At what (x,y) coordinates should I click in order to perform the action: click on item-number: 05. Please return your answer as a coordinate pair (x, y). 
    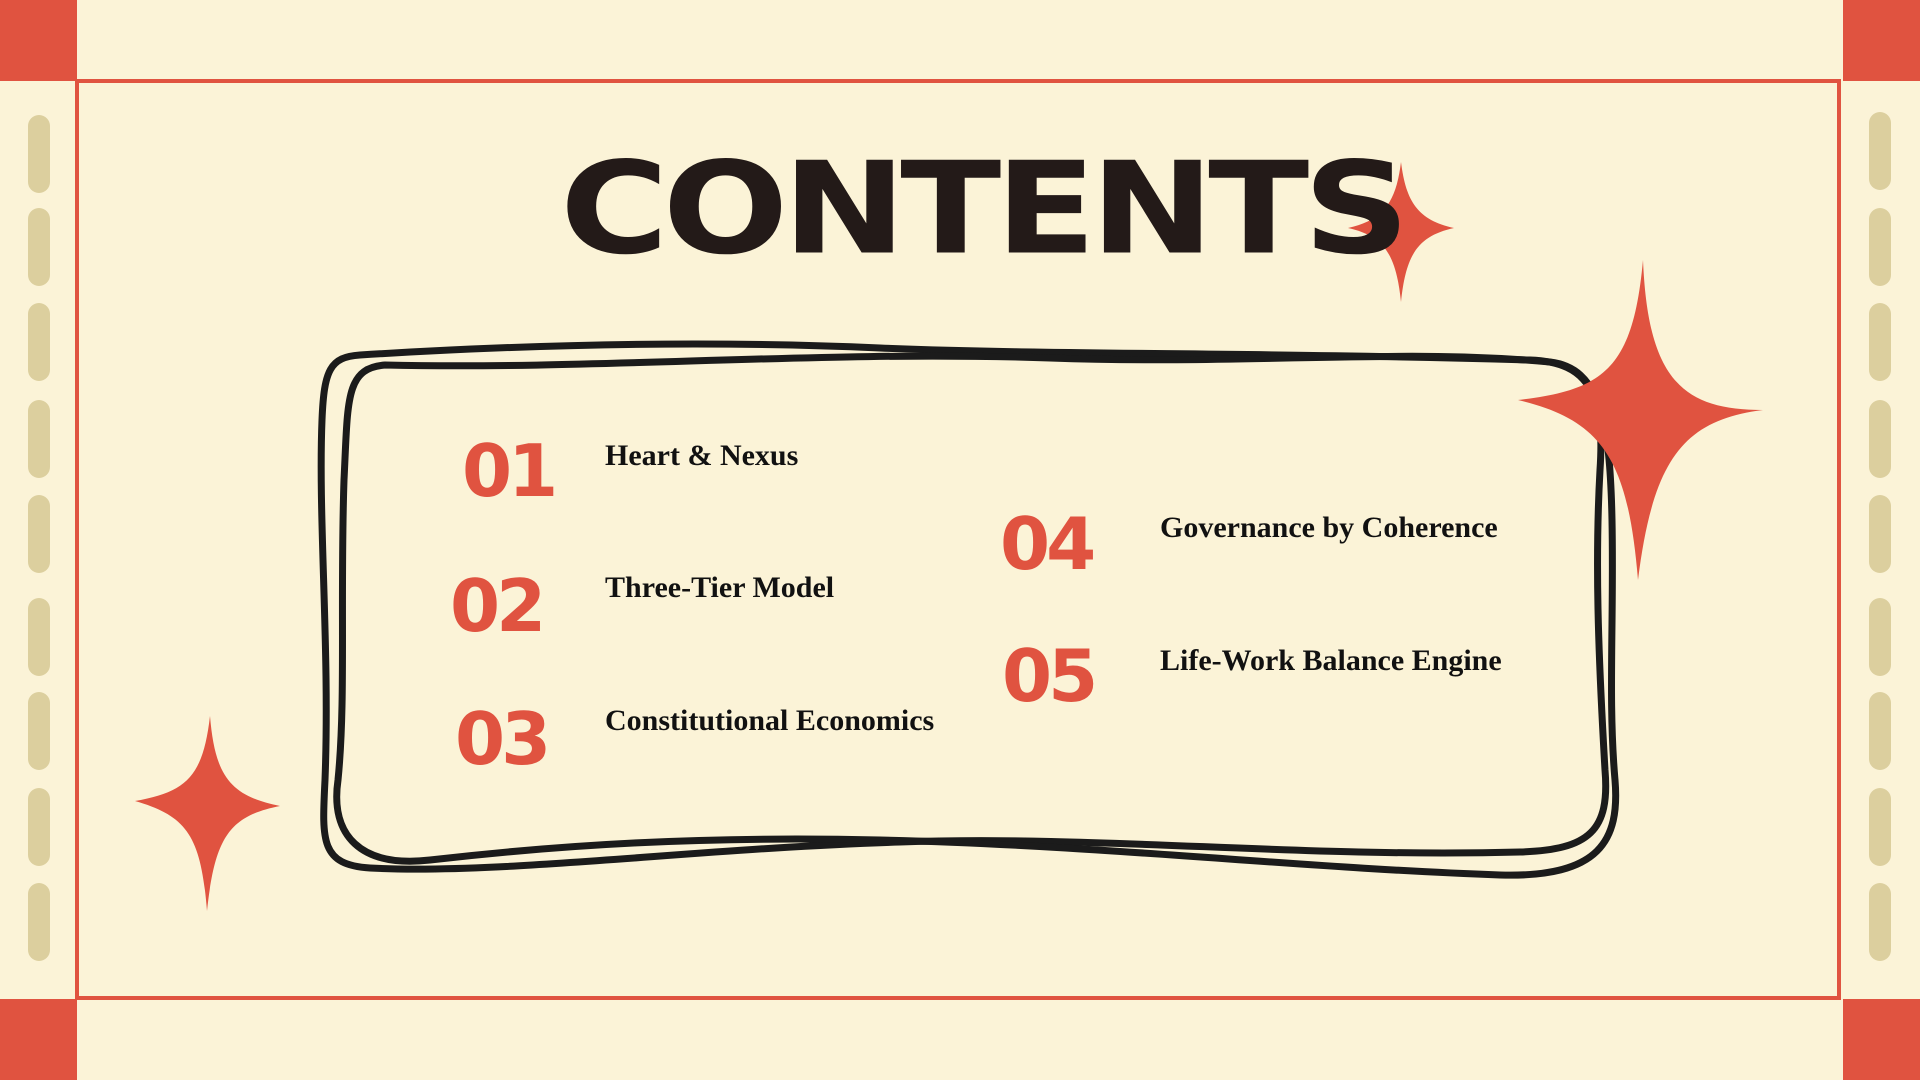
    Looking at the image, I should click on (1050, 676).